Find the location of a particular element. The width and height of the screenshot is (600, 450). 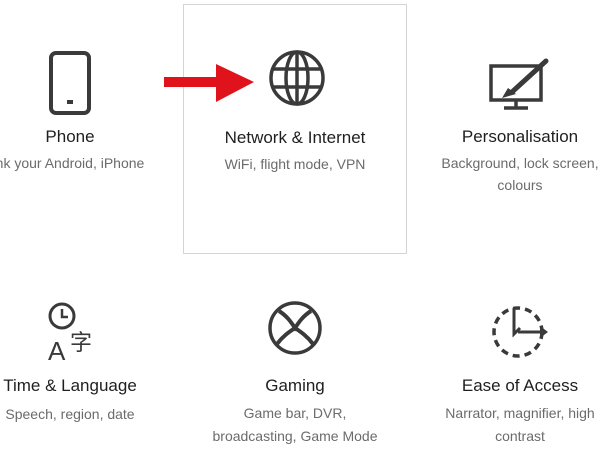

tile-gaming-desc-line2: broadcasting, Game Mode is located at coordinates (295, 436).